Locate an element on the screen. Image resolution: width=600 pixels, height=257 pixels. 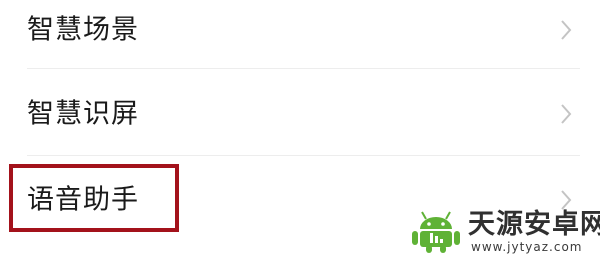
watermark-name: 天源安卓网 is located at coordinates (534, 224).